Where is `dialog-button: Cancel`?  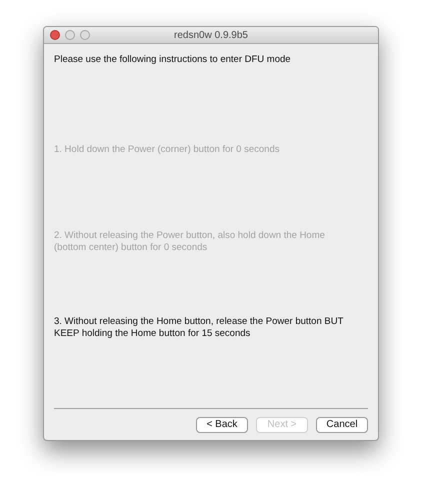
dialog-button: Cancel is located at coordinates (342, 425).